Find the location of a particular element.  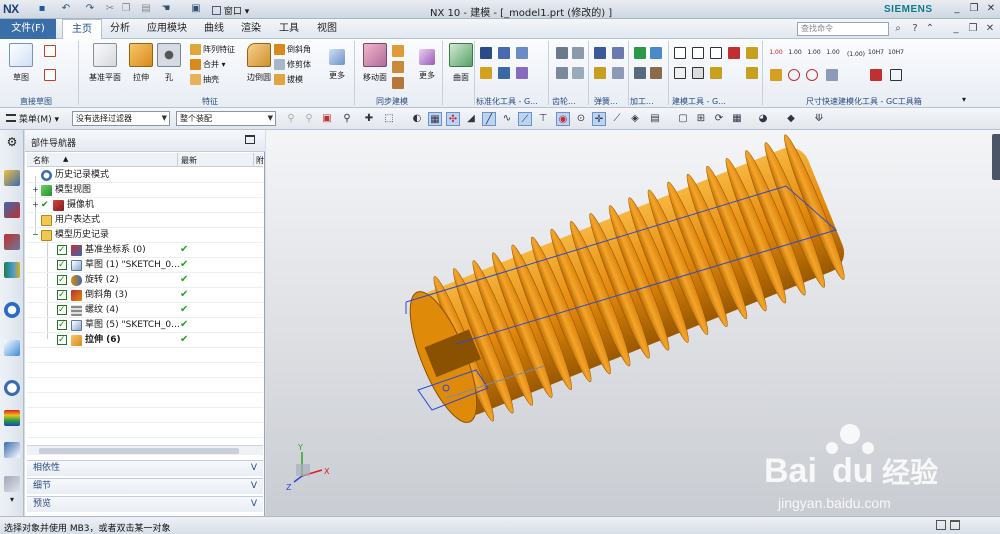

show-hide-icon: ⟱ is located at coordinates (819, 119).